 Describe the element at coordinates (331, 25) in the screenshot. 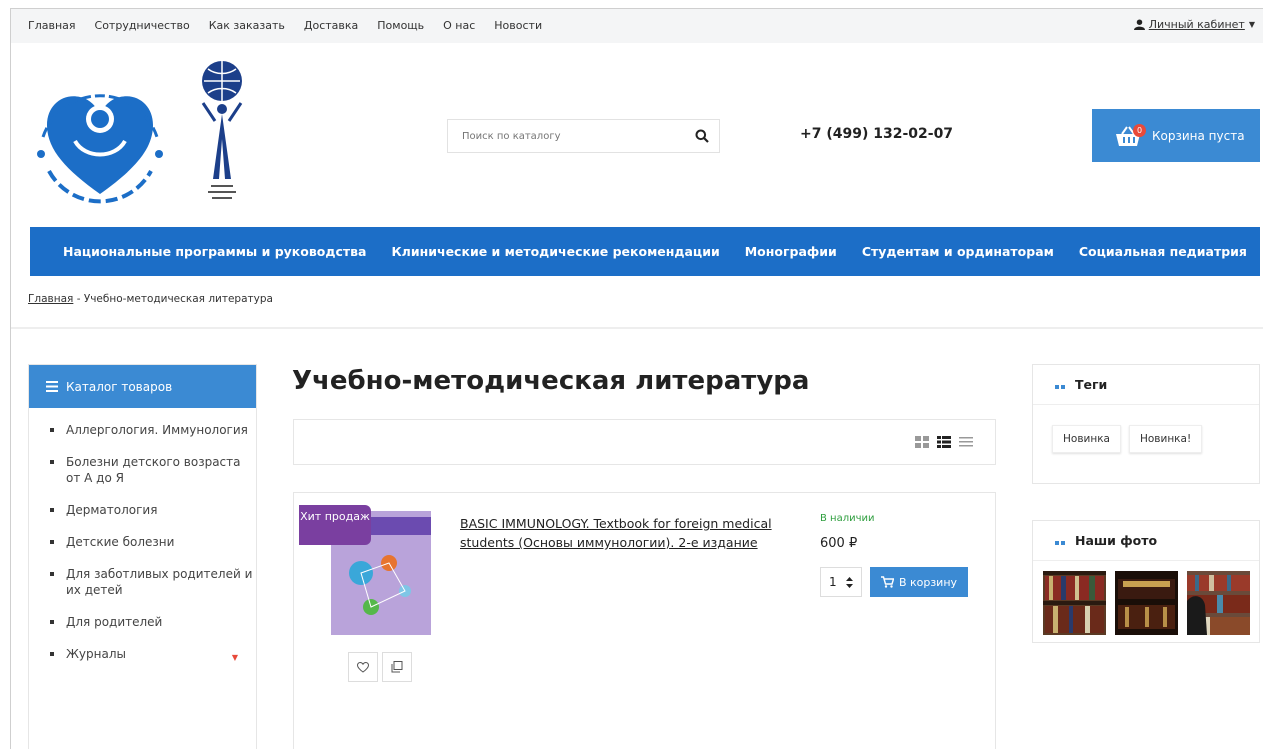

I see `top-link-delivery: Доставка` at that location.